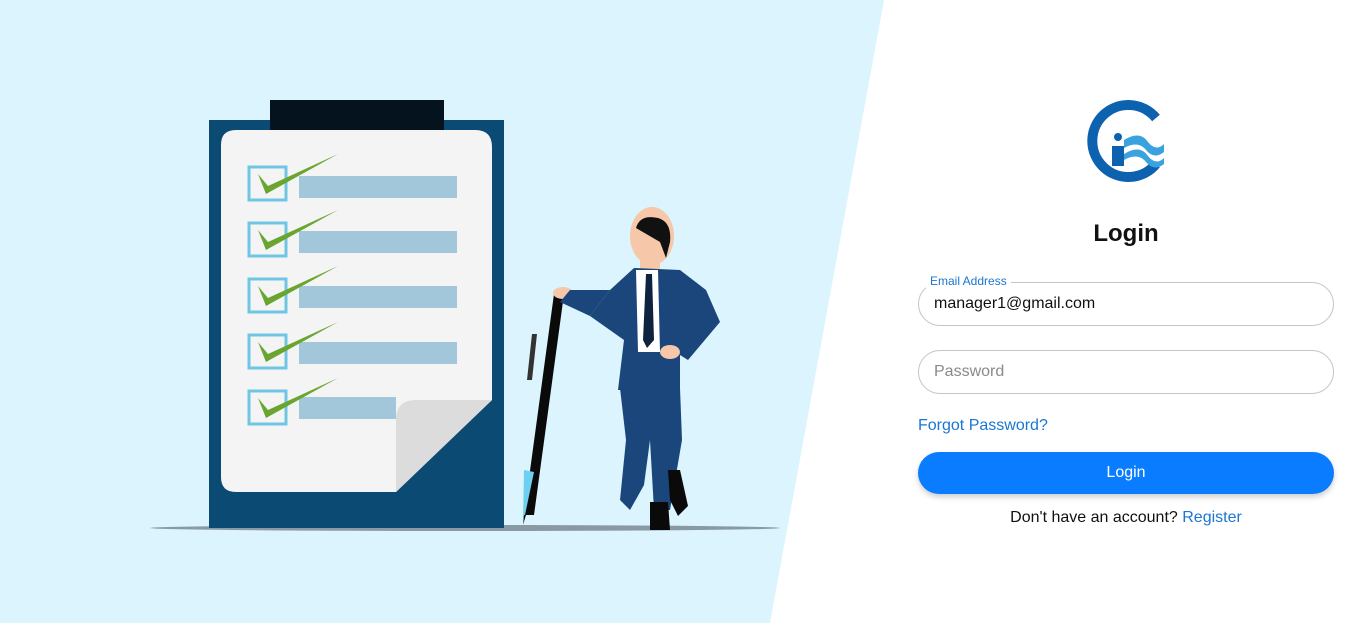 Image resolution: width=1366 pixels, height=623 pixels. What do you see at coordinates (1212, 517) in the screenshot?
I see `register-link: Register` at bounding box center [1212, 517].